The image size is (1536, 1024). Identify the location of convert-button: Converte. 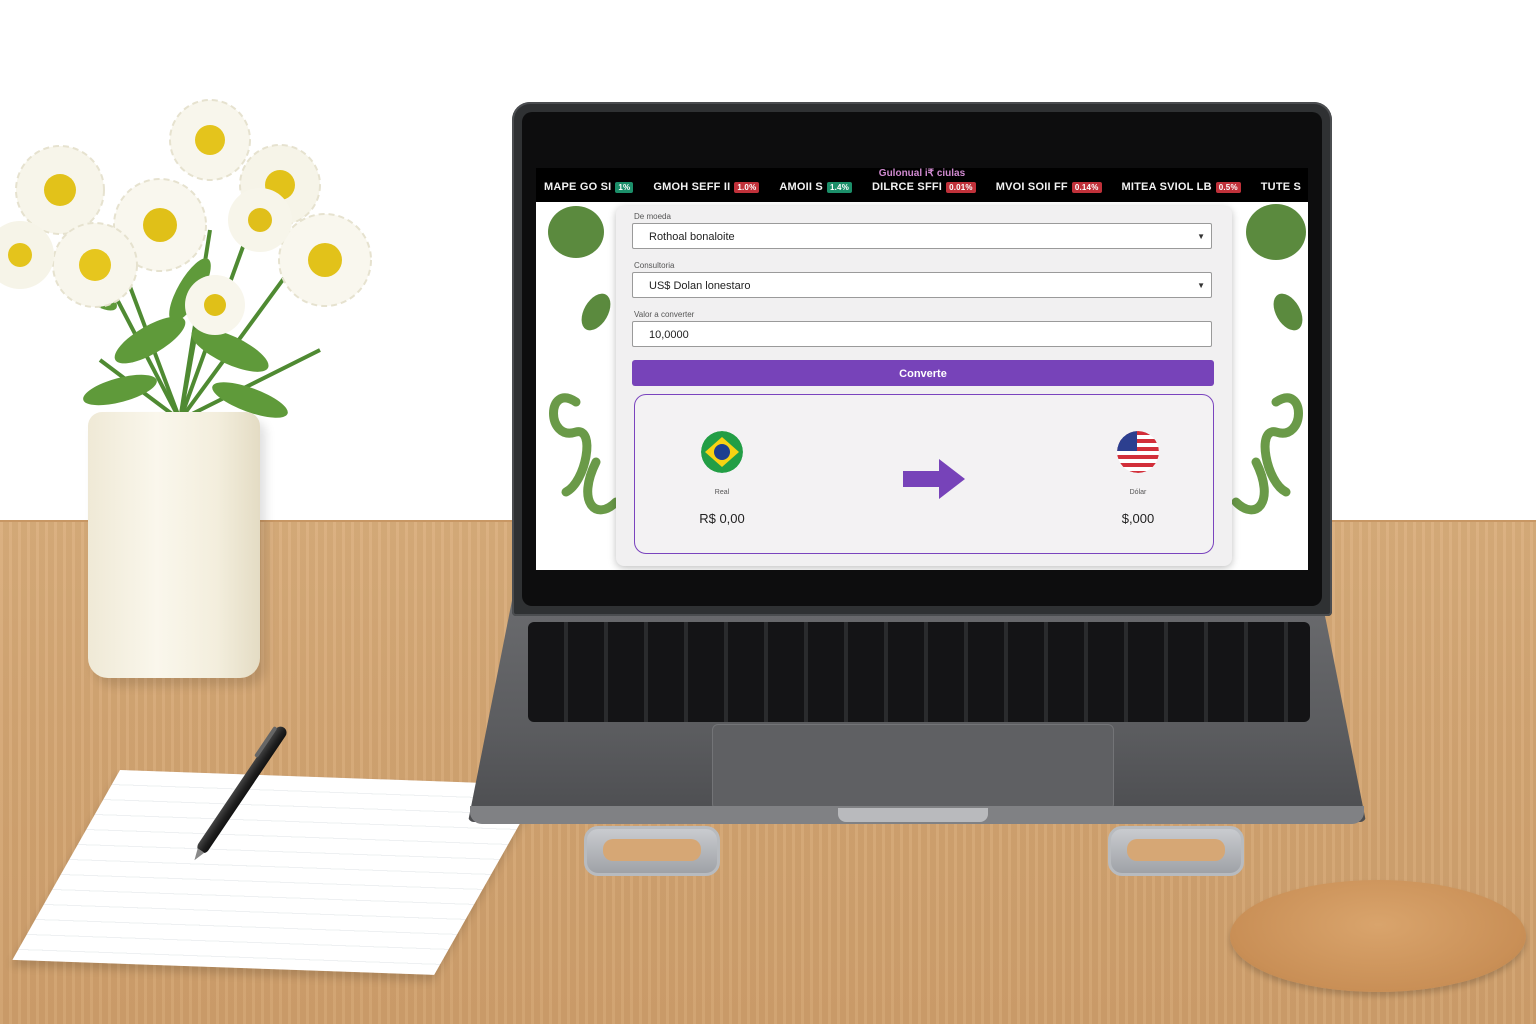
(923, 373).